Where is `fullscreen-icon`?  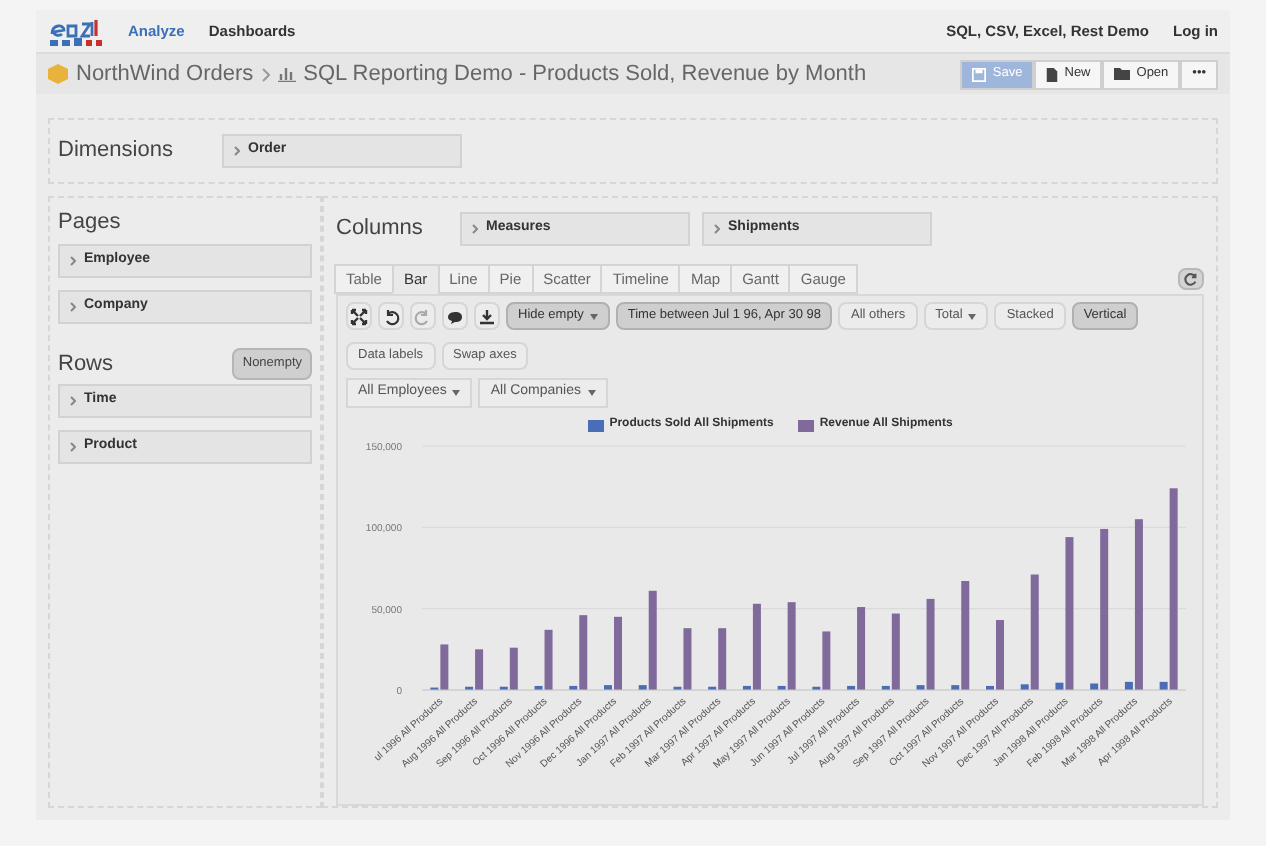
fullscreen-icon is located at coordinates (359, 316).